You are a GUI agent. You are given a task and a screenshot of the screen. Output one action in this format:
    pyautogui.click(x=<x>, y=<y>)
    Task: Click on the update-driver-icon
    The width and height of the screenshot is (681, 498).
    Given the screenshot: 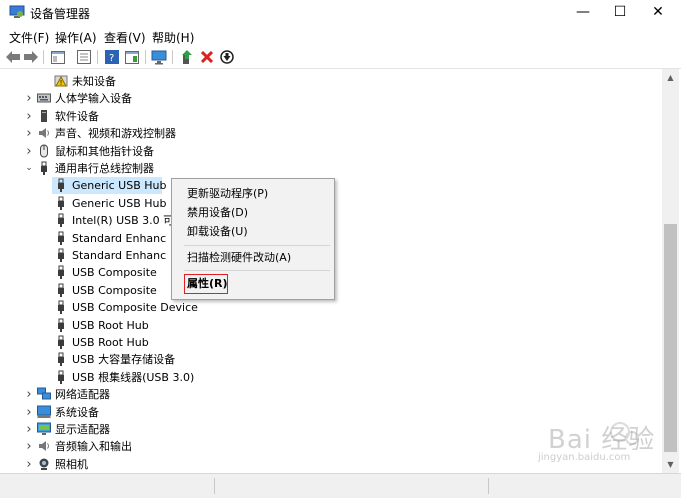 What is the action you would take?
    pyautogui.click(x=187, y=57)
    